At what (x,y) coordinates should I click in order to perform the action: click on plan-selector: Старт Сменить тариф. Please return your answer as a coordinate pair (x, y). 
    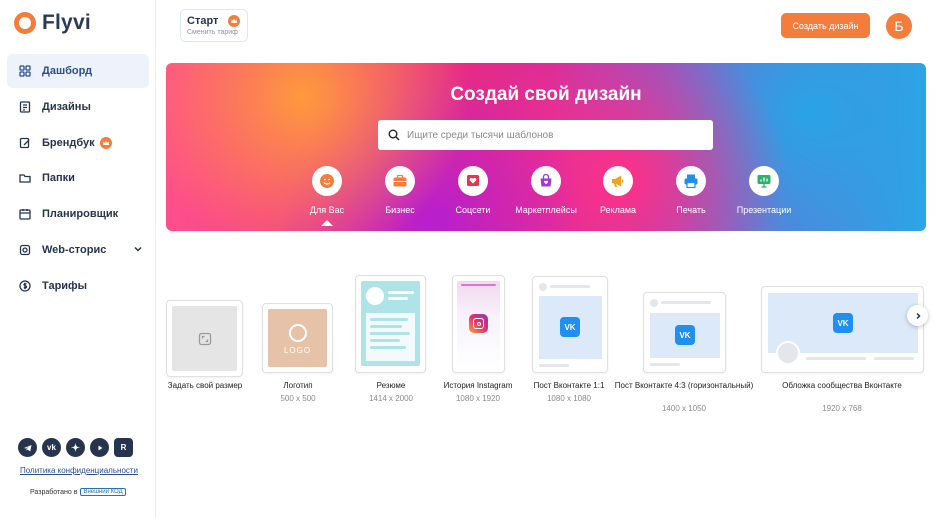
    Looking at the image, I should click on (214, 25).